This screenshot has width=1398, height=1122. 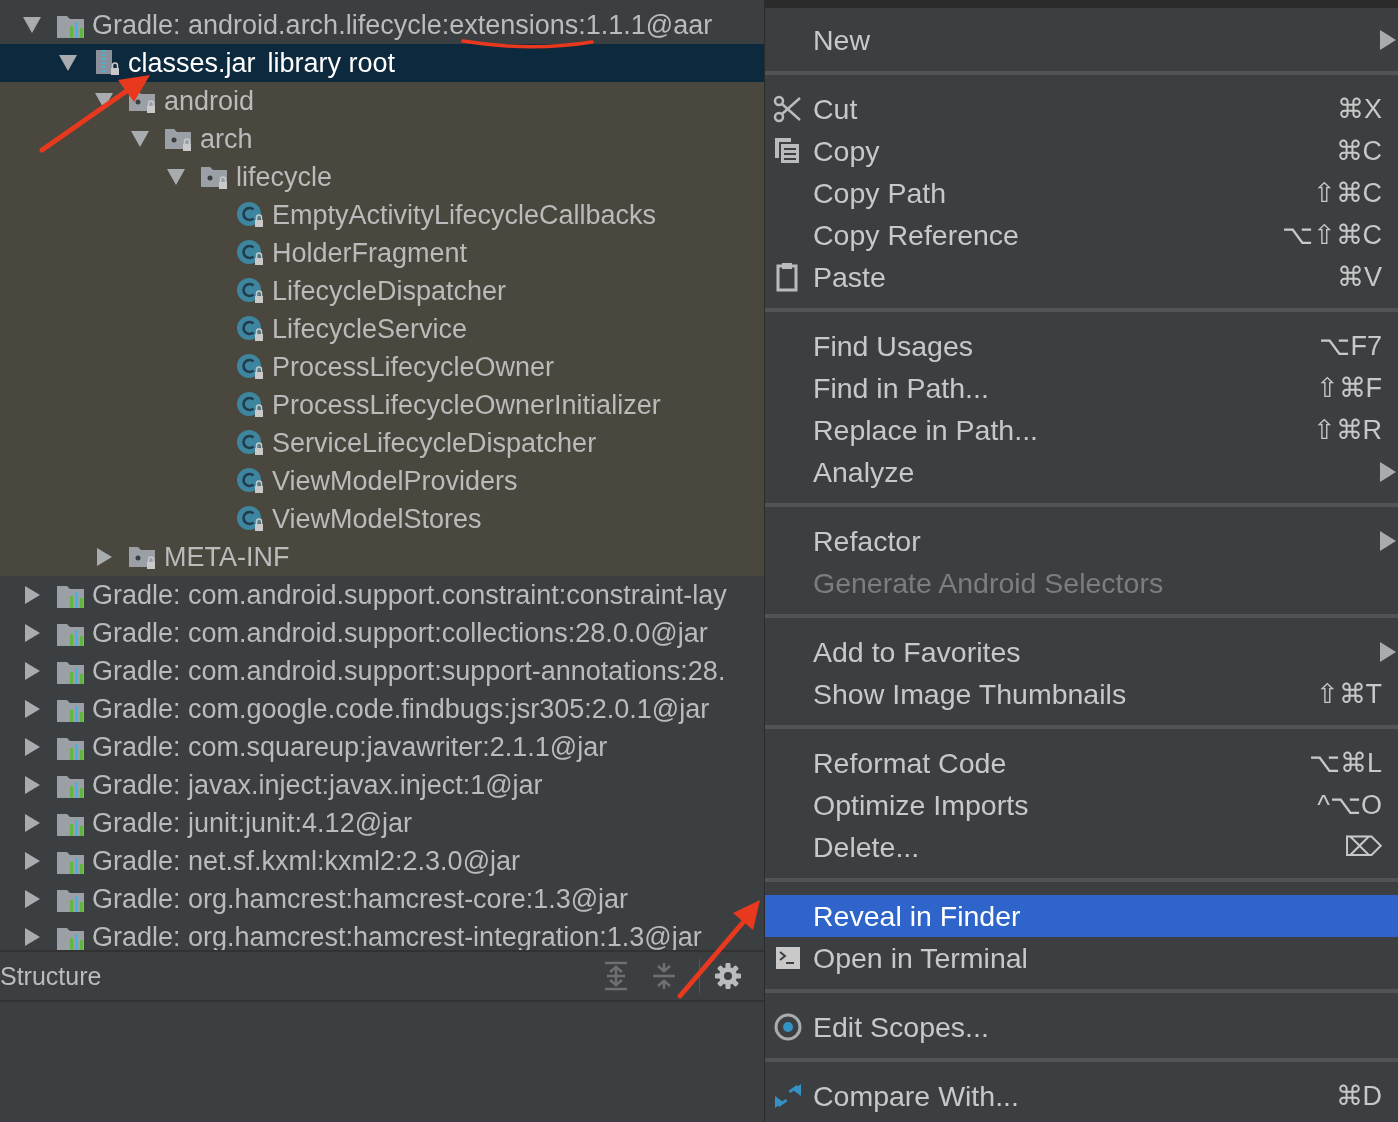 What do you see at coordinates (284, 177) in the screenshot?
I see `node-label: lifecycle` at bounding box center [284, 177].